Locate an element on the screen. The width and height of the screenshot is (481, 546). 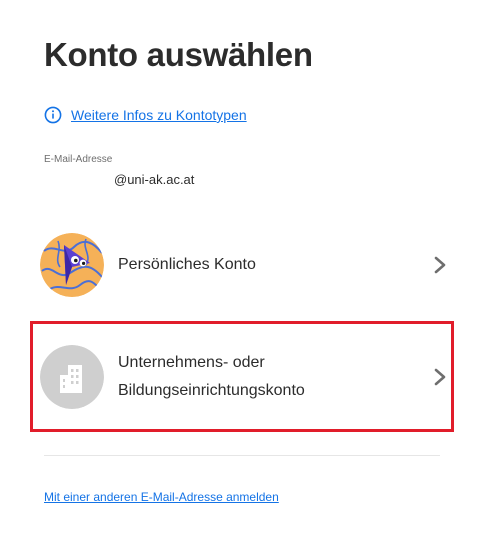
divider is located at coordinates (242, 455).